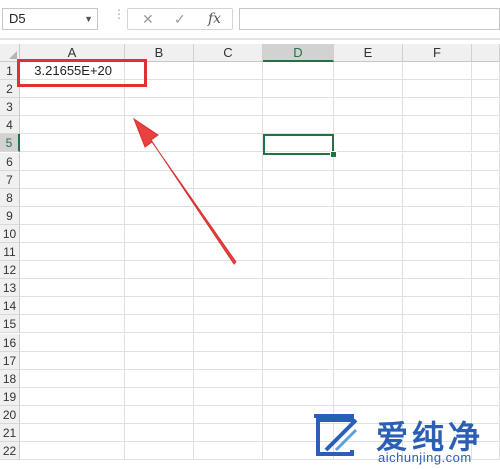  What do you see at coordinates (486, 379) in the screenshot?
I see `cell-g18` at bounding box center [486, 379].